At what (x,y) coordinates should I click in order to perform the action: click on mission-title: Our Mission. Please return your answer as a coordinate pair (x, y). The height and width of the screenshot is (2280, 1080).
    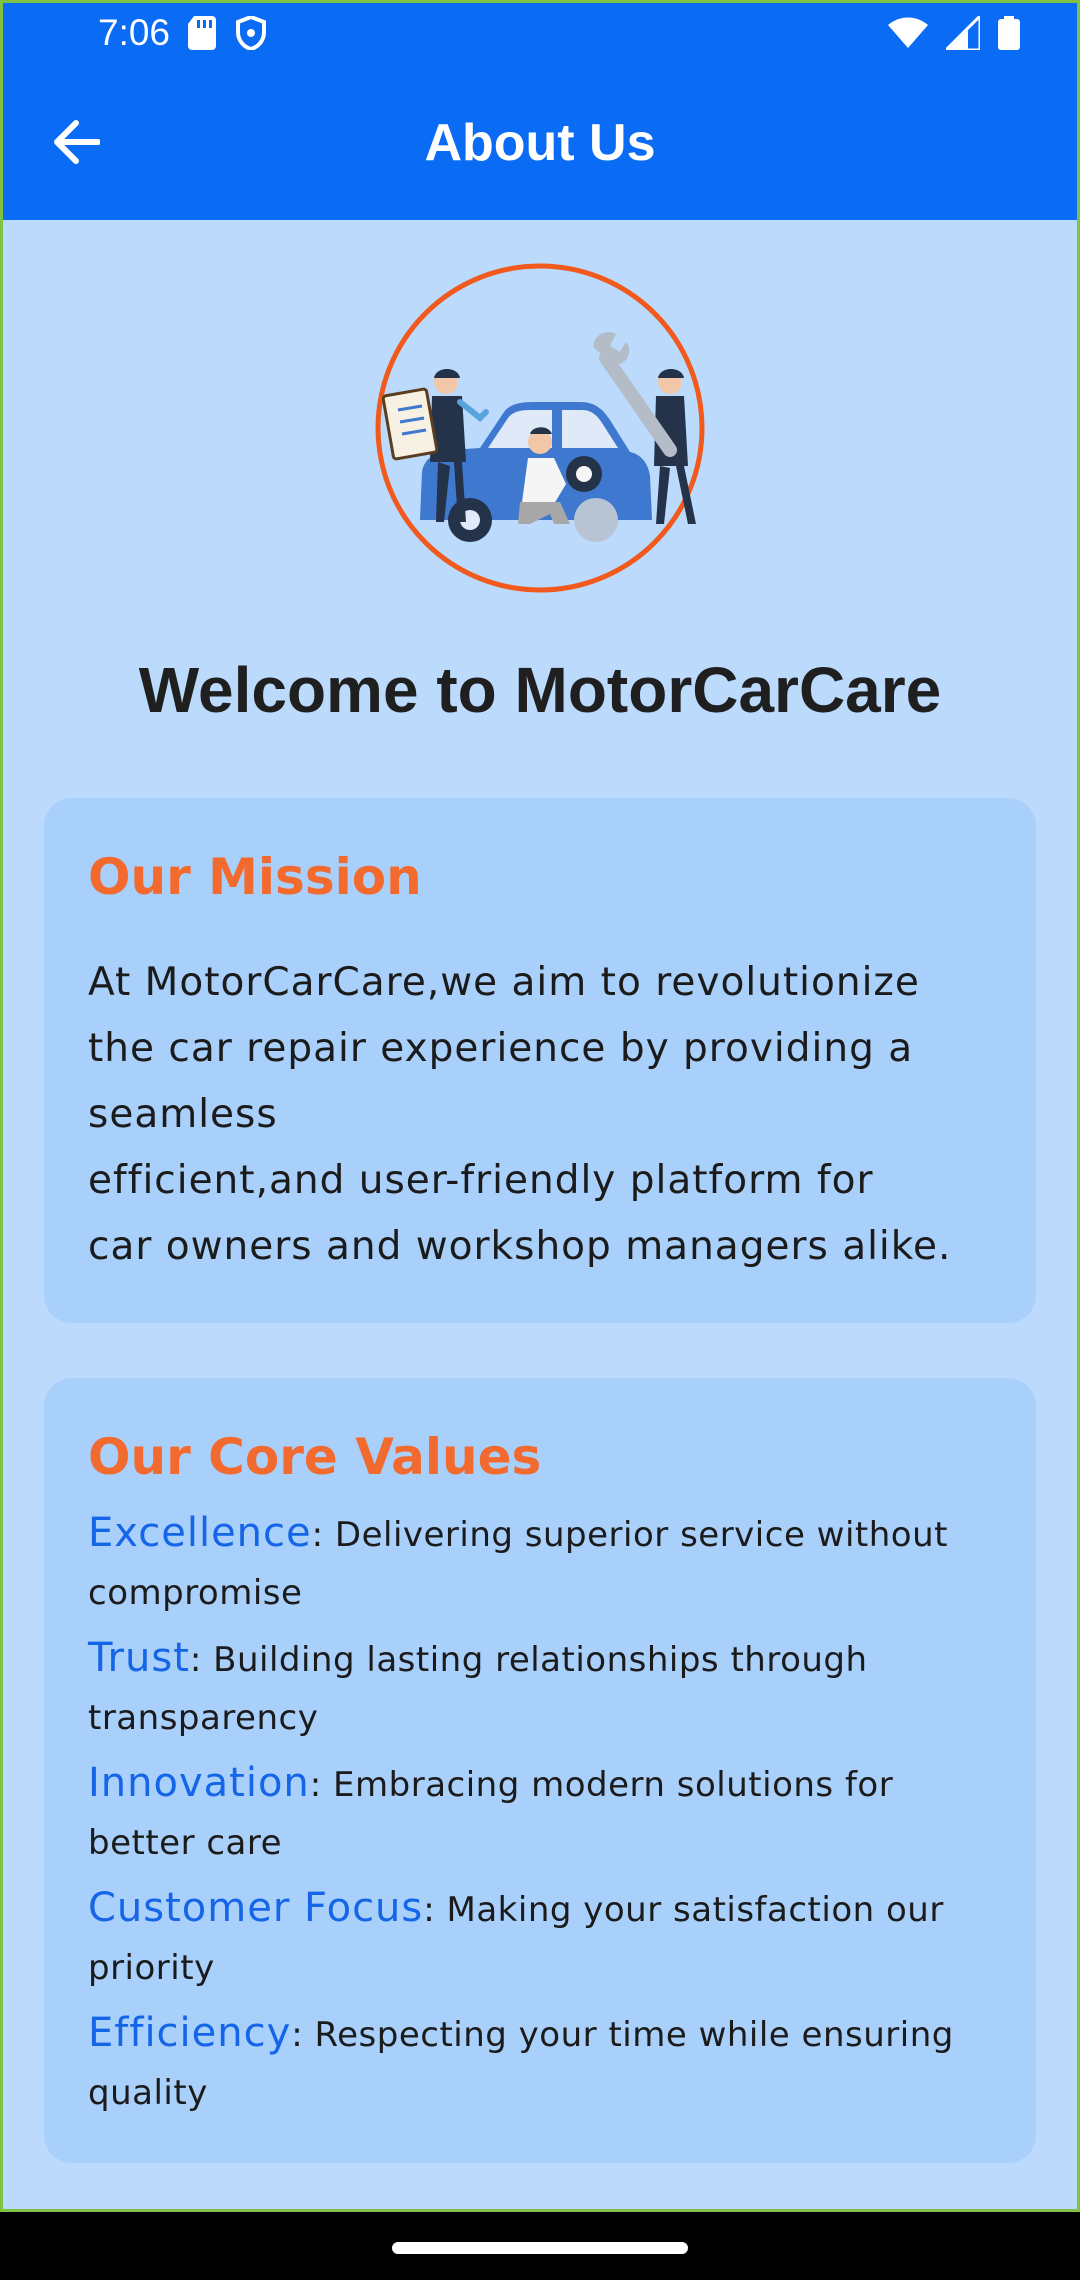
    Looking at the image, I should click on (255, 877).